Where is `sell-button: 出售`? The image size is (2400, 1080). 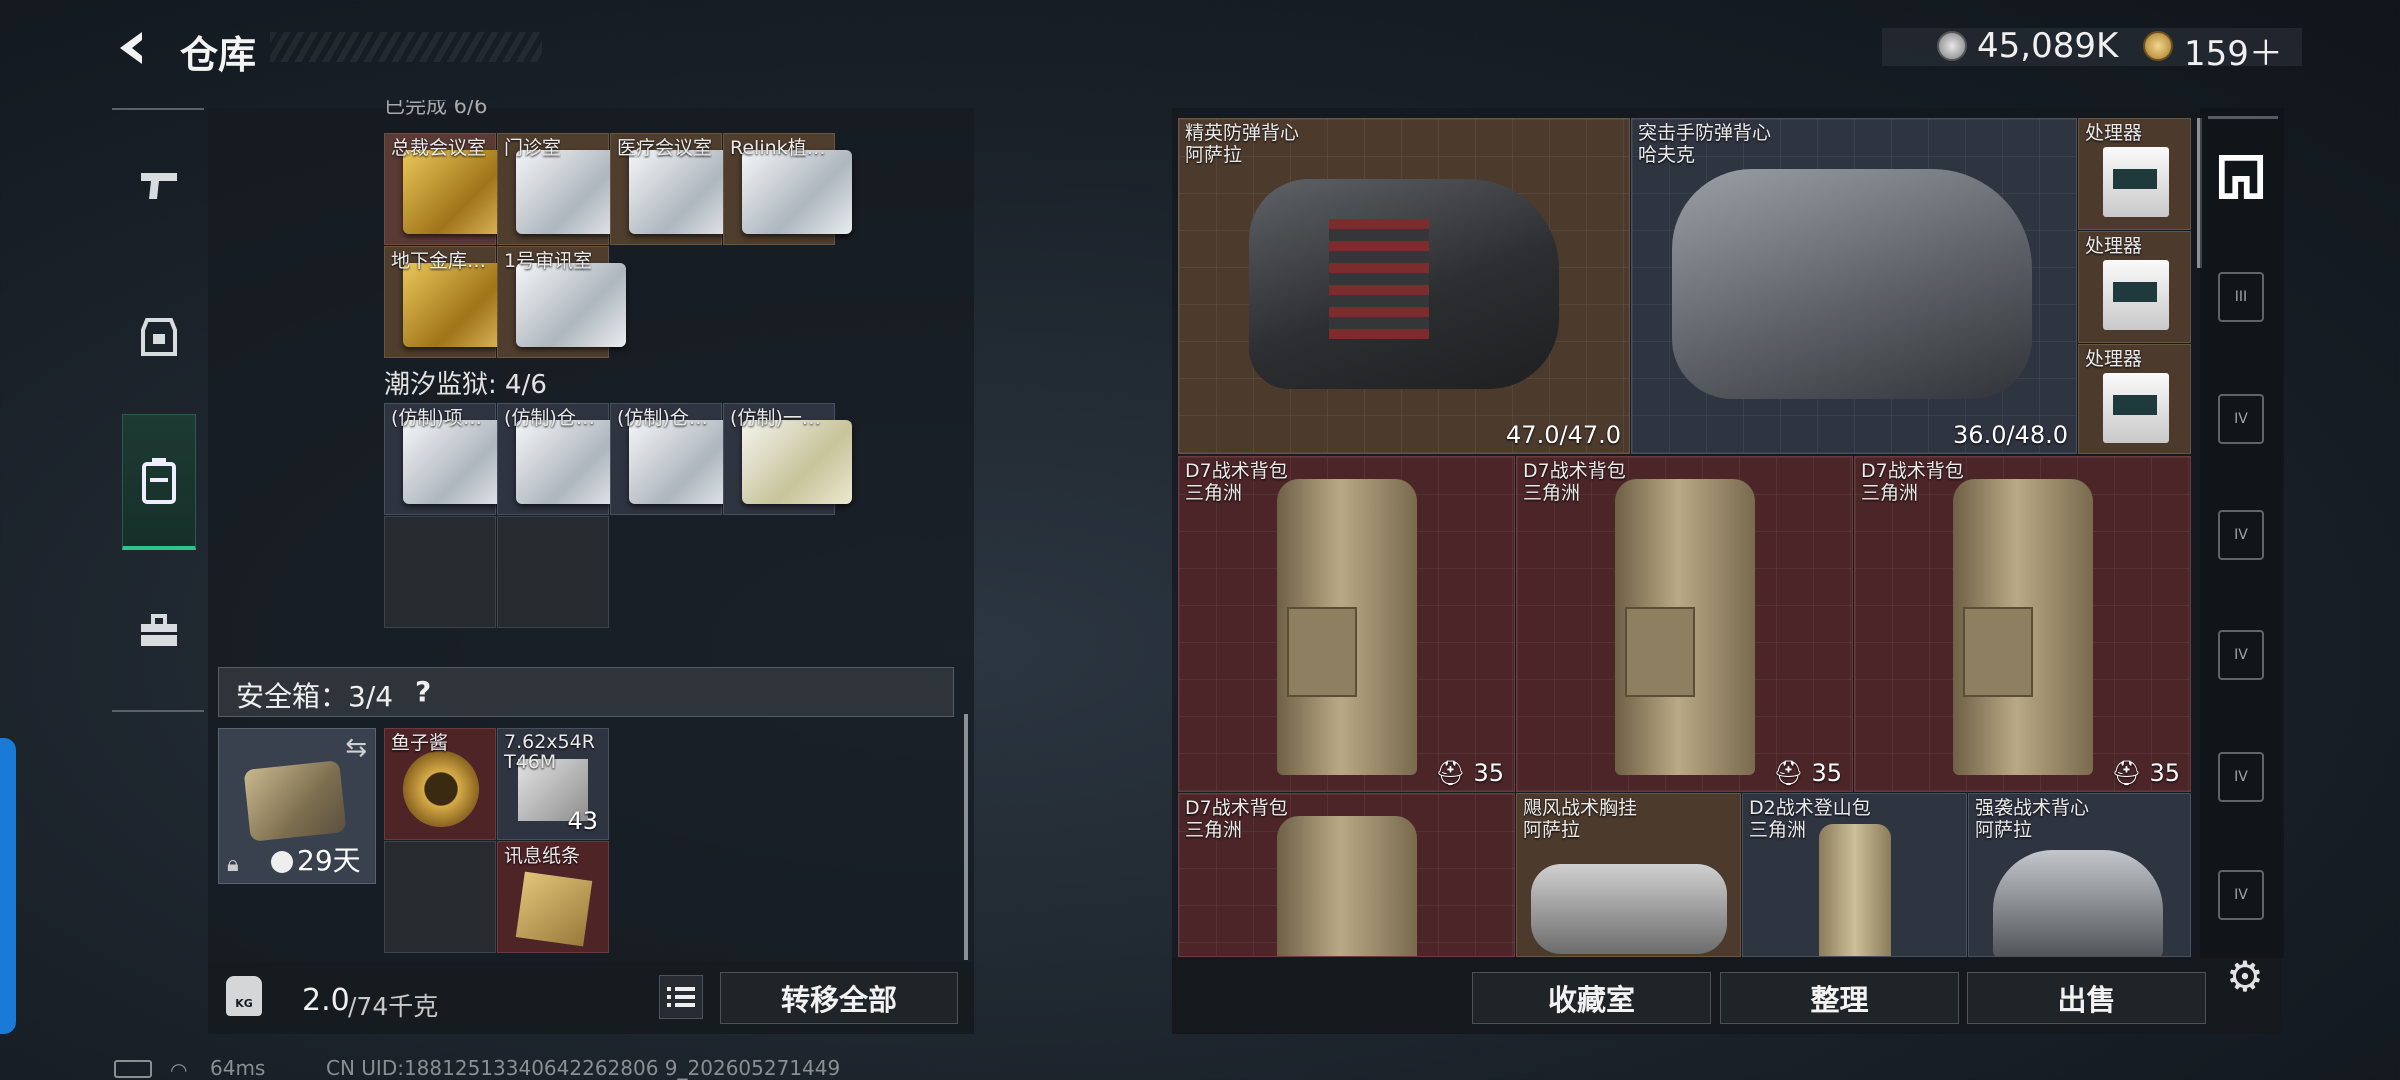
sell-button: 出售 is located at coordinates (2086, 998).